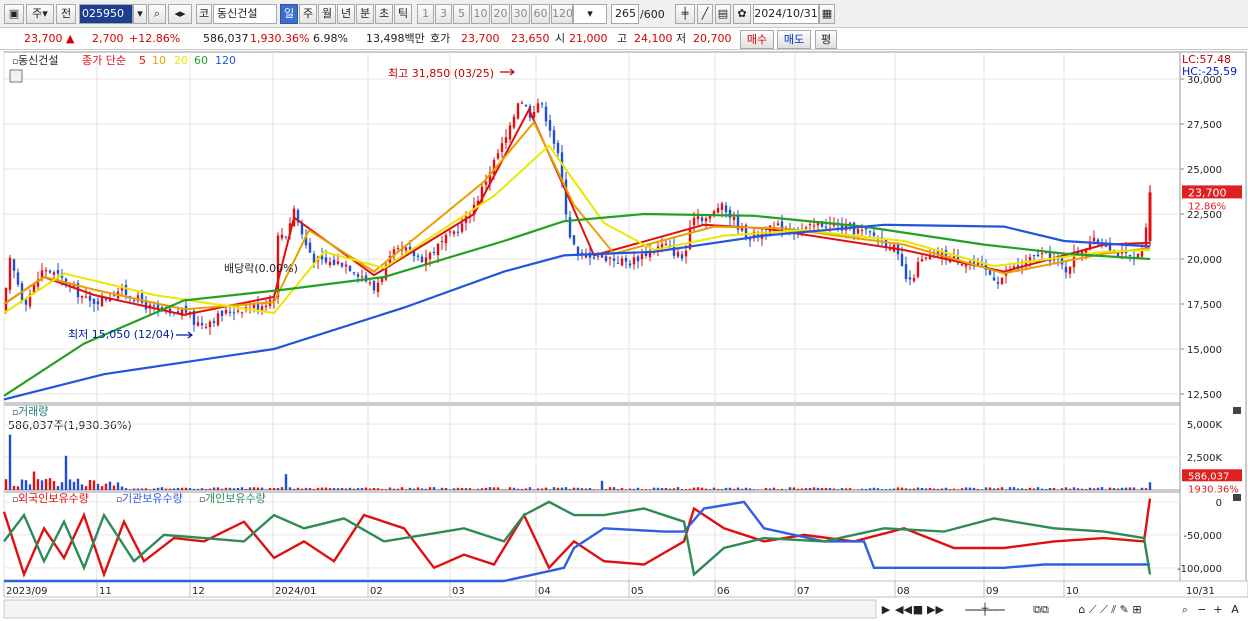 Image resolution: width=1248 pixels, height=621 pixels. Describe the element at coordinates (1202, 610) in the screenshot. I see `zoom-out-icon: −` at that location.